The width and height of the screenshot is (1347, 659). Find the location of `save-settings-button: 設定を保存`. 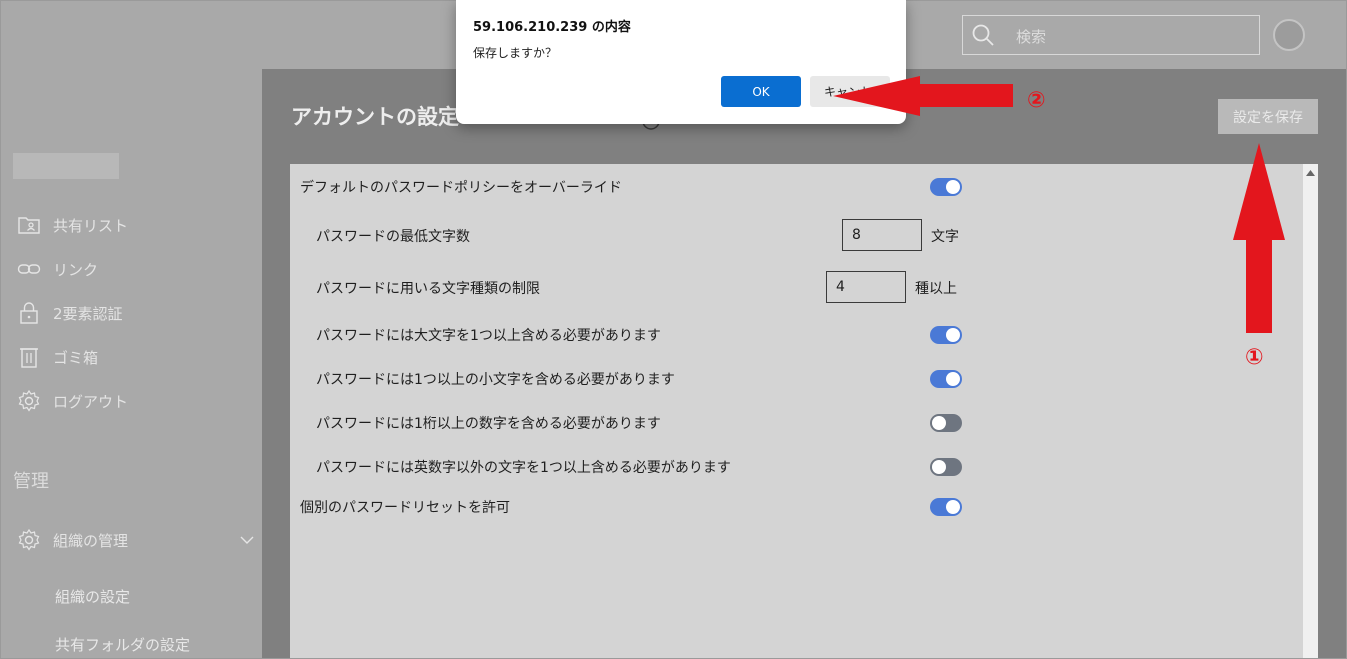

save-settings-button: 設定を保存 is located at coordinates (1268, 116).